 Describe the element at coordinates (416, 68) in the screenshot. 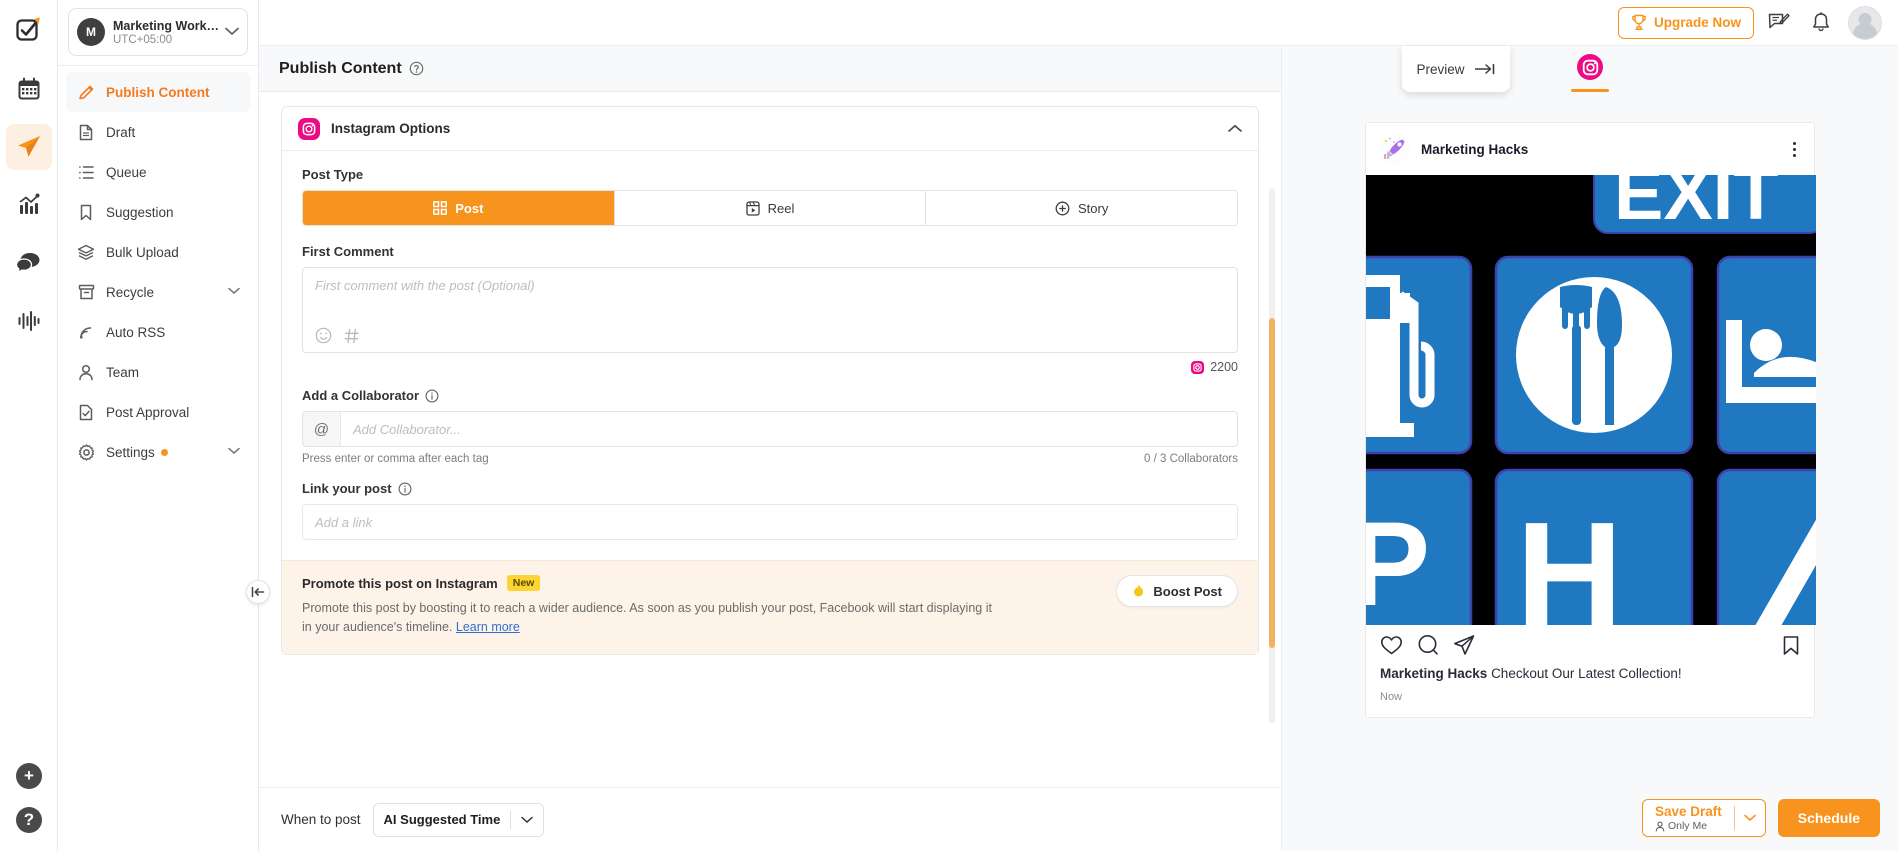

I see `question-circle-icon` at that location.